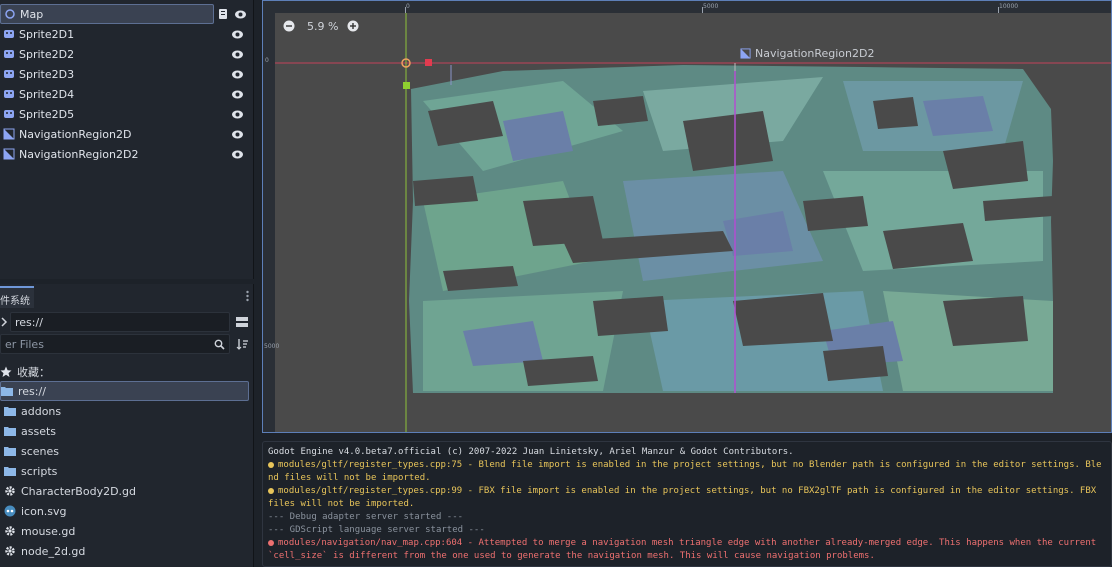 The height and width of the screenshot is (567, 1112). What do you see at coordinates (125, 511) in the screenshot?
I see `fs-item-icon-svg: icon.svg` at bounding box center [125, 511].